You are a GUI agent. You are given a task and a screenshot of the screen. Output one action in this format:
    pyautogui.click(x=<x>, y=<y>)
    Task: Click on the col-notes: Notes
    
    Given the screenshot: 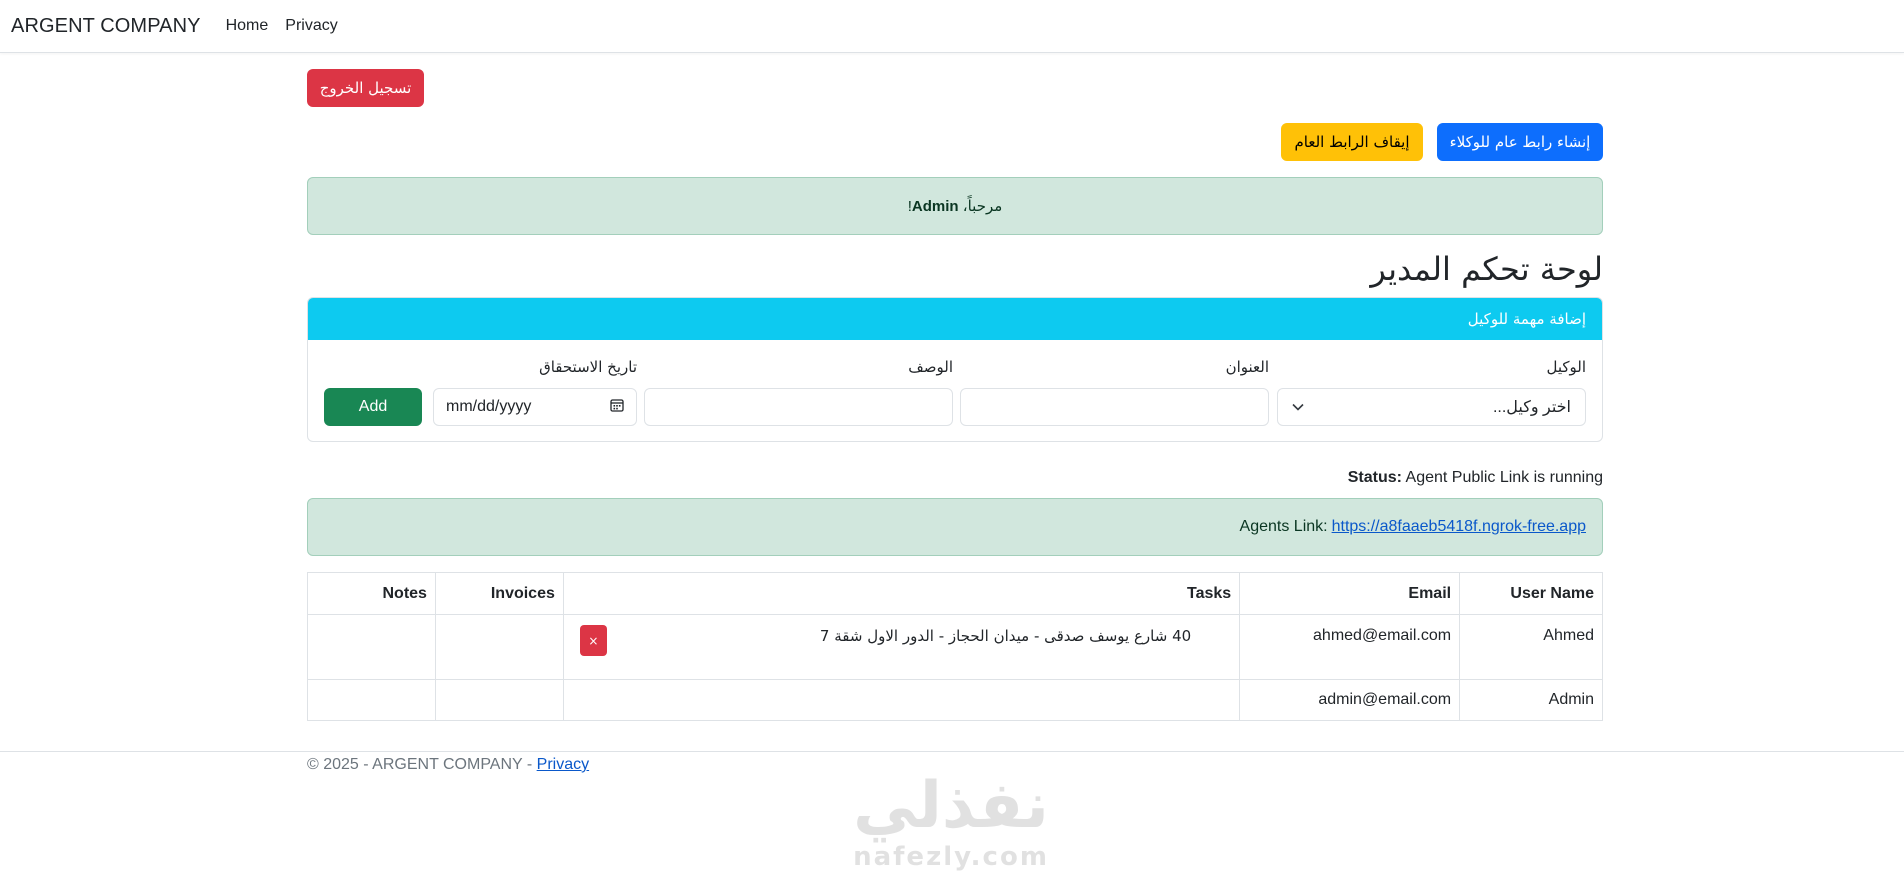 What is the action you would take?
    pyautogui.click(x=371, y=593)
    